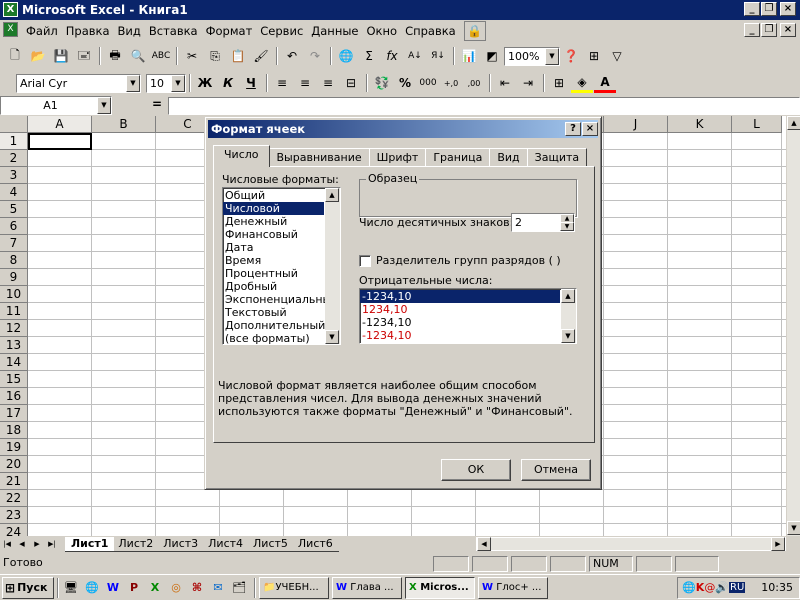  I want to click on new-icon: 🗋, so click(15, 56).